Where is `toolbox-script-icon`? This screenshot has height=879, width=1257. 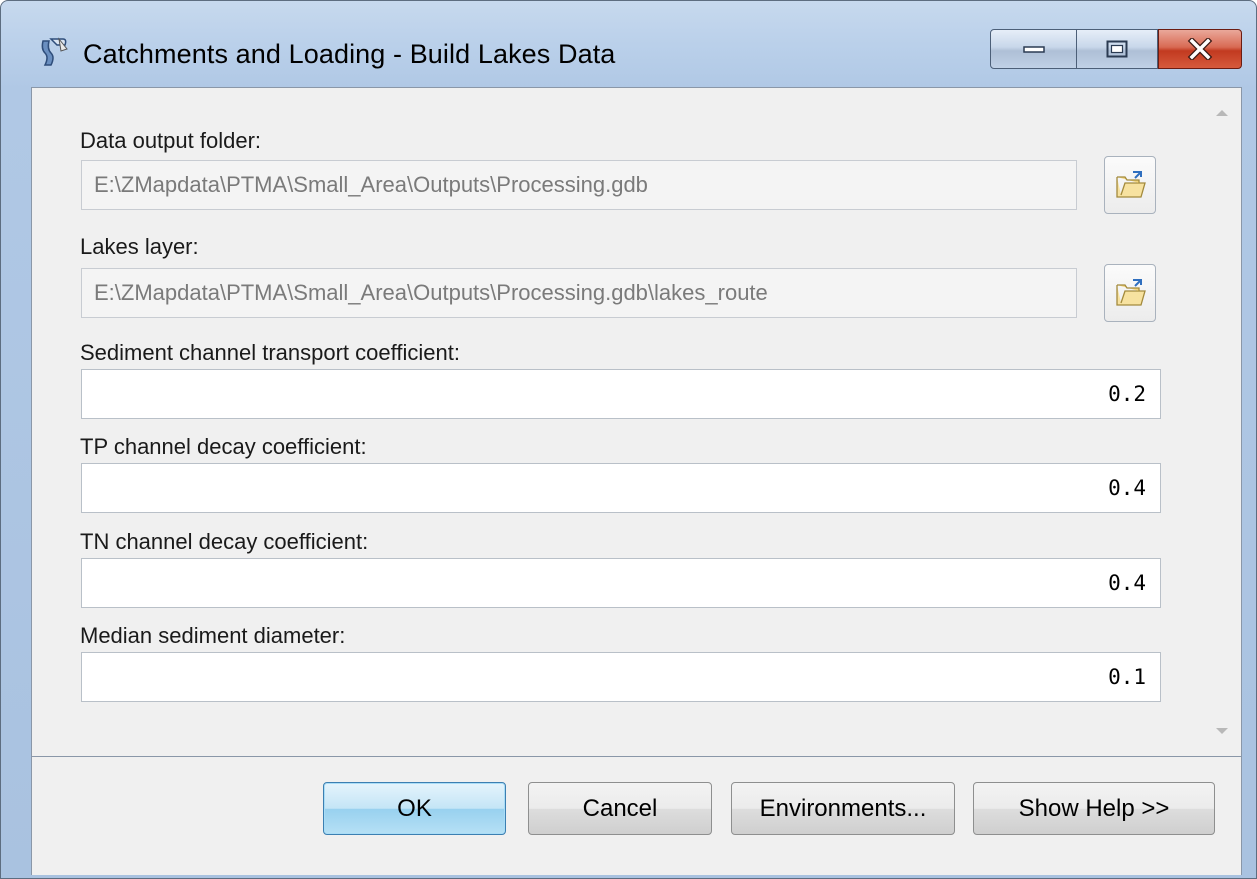
toolbox-script-icon is located at coordinates (54, 52).